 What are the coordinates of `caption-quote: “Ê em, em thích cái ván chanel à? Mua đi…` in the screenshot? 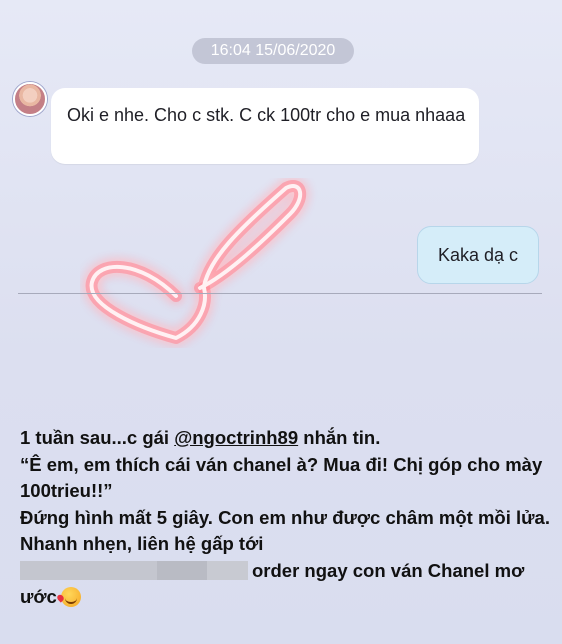 It's located at (281, 477).